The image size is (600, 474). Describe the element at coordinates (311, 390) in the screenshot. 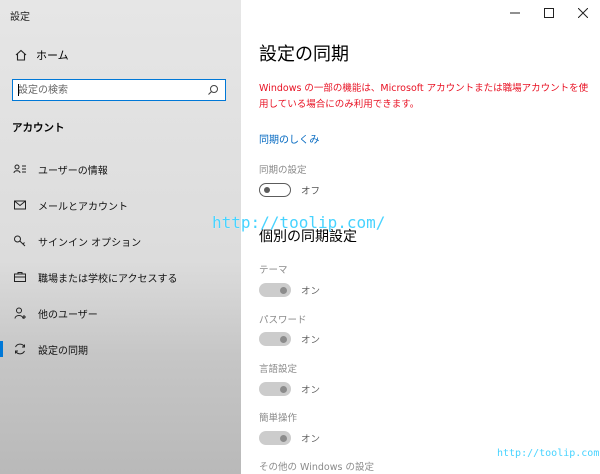

I see `language-state: オン` at that location.